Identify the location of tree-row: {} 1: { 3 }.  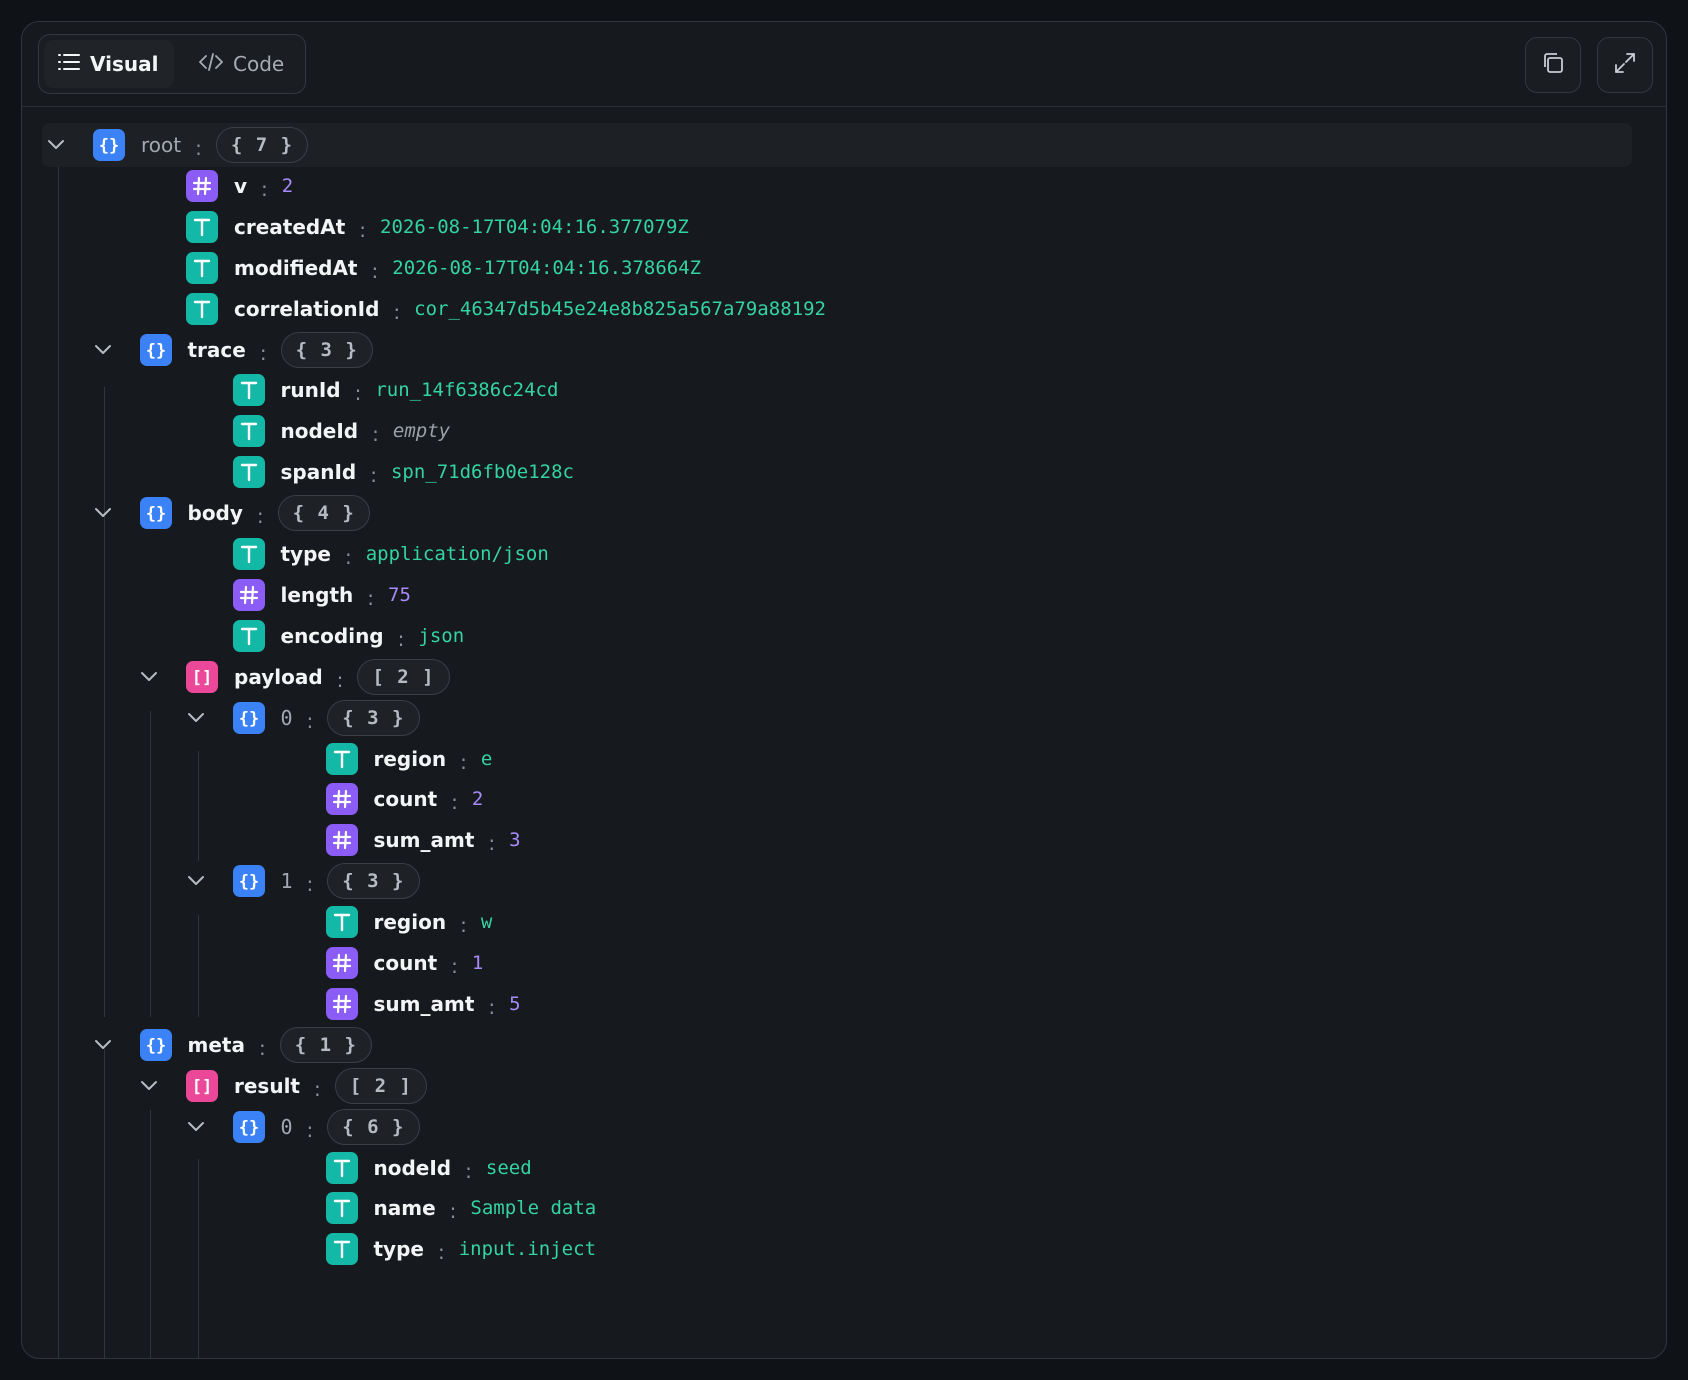
(302, 881).